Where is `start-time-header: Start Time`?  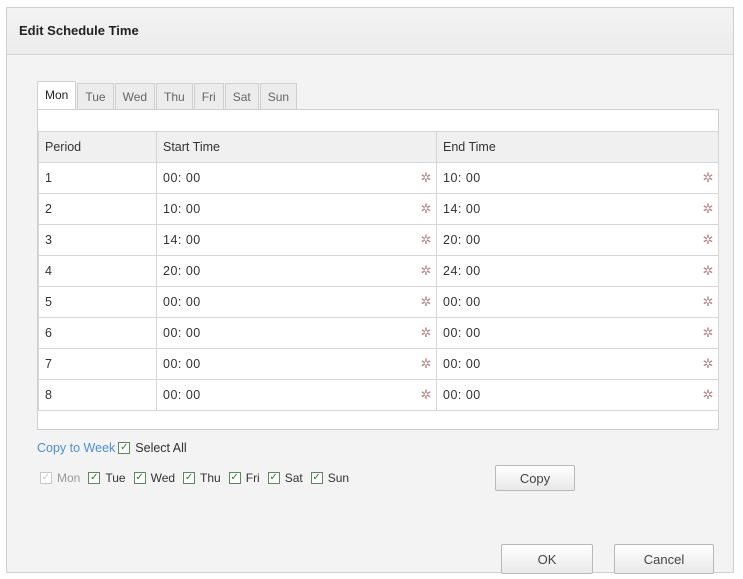 start-time-header: Start Time is located at coordinates (296, 147).